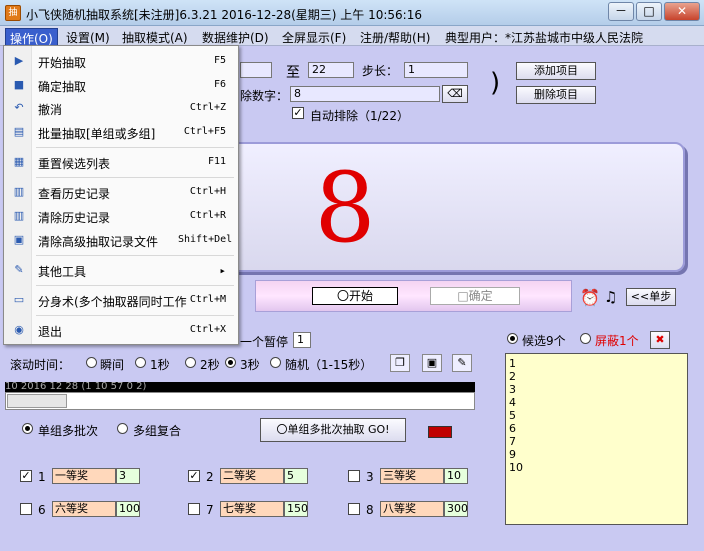 This screenshot has height=551, width=704. What do you see at coordinates (112, 365) in the screenshot?
I see `scroll-instant-label: 瞬间` at bounding box center [112, 365].